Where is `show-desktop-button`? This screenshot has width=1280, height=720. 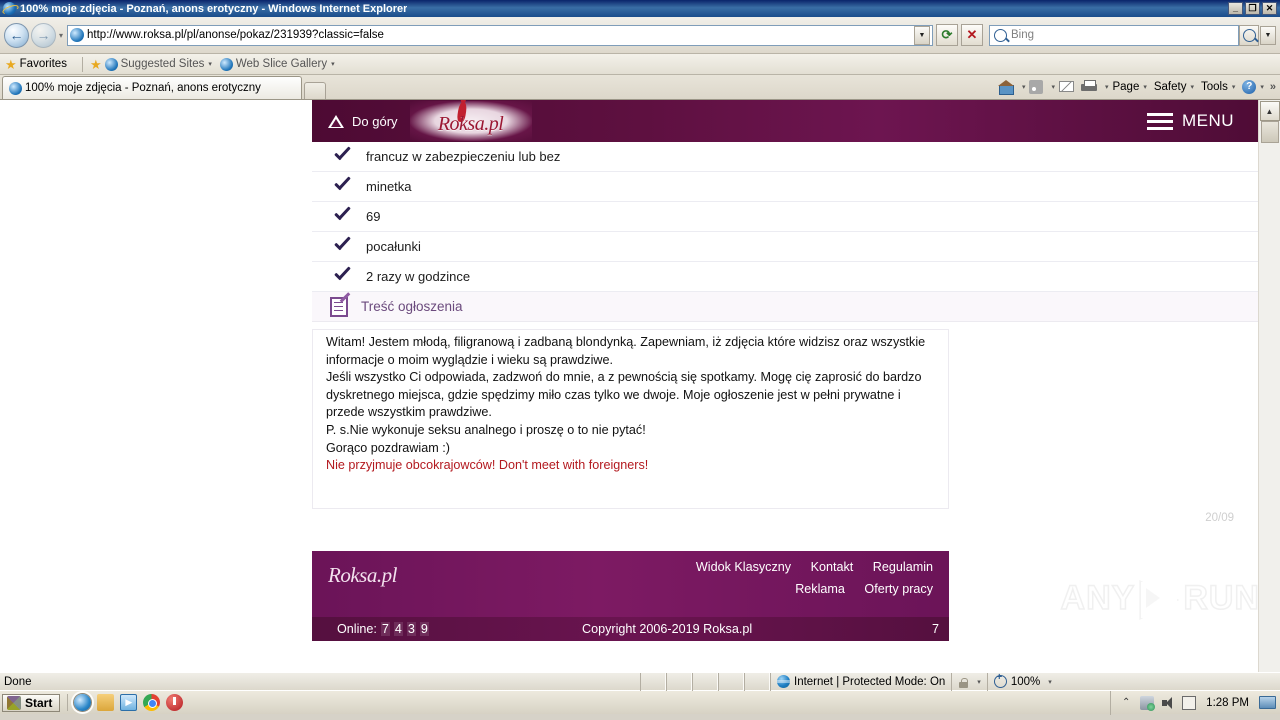 show-desktop-button is located at coordinates (1267, 702).